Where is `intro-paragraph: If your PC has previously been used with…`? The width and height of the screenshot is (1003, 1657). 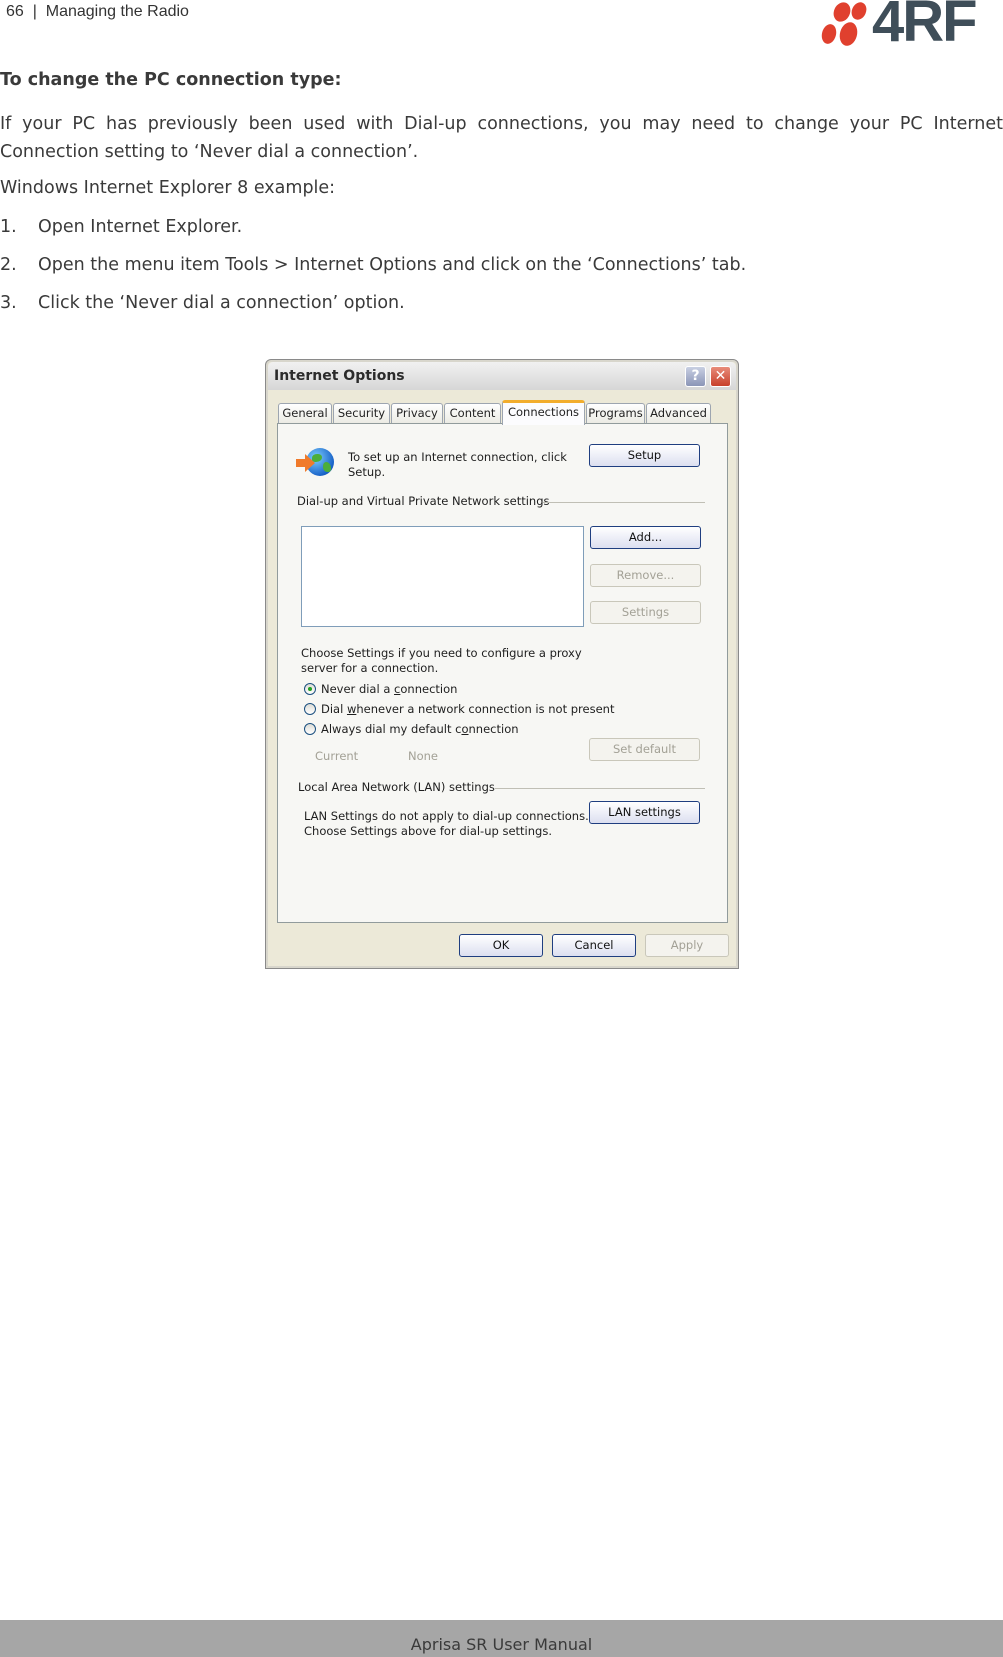
intro-paragraph: If your PC has previously been used with… is located at coordinates (501, 138).